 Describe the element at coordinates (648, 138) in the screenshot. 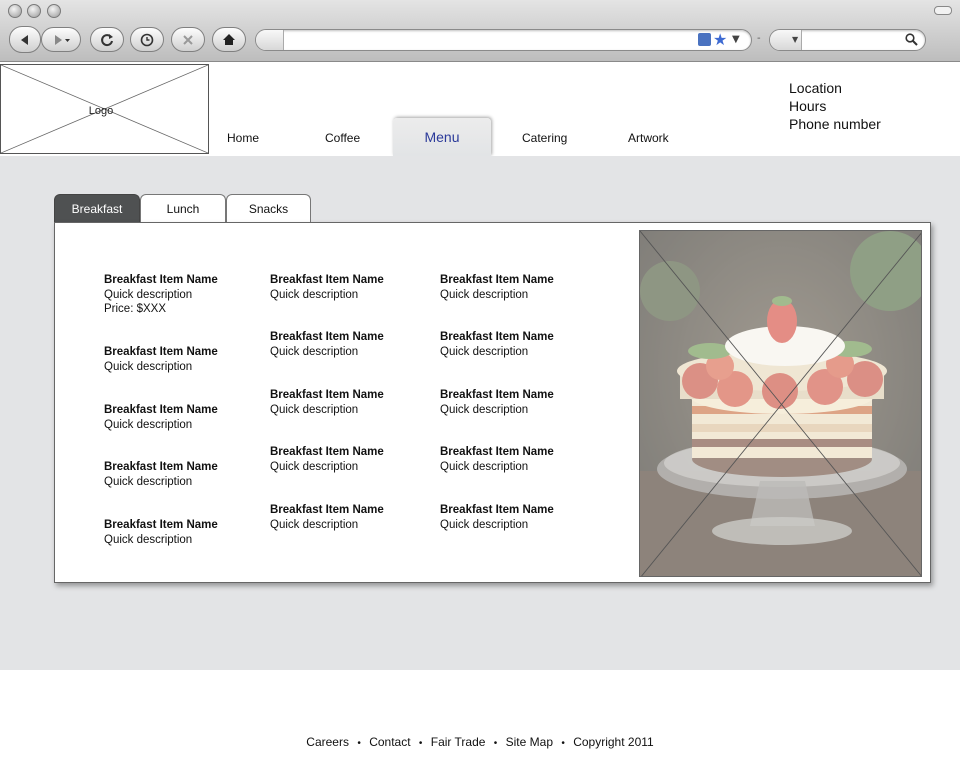

I see `nav-item-artwork: Artwork` at that location.